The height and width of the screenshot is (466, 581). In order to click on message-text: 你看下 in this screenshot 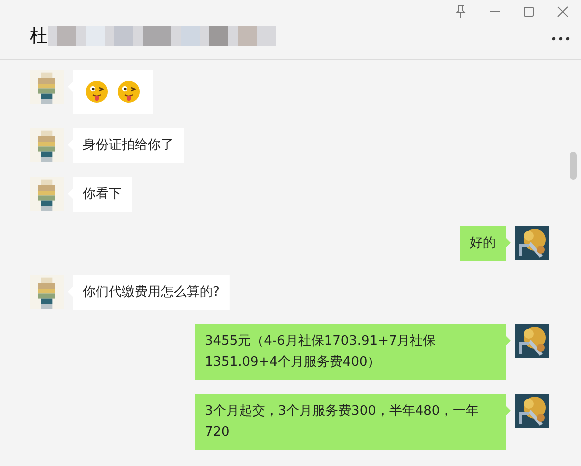, I will do `click(102, 194)`.